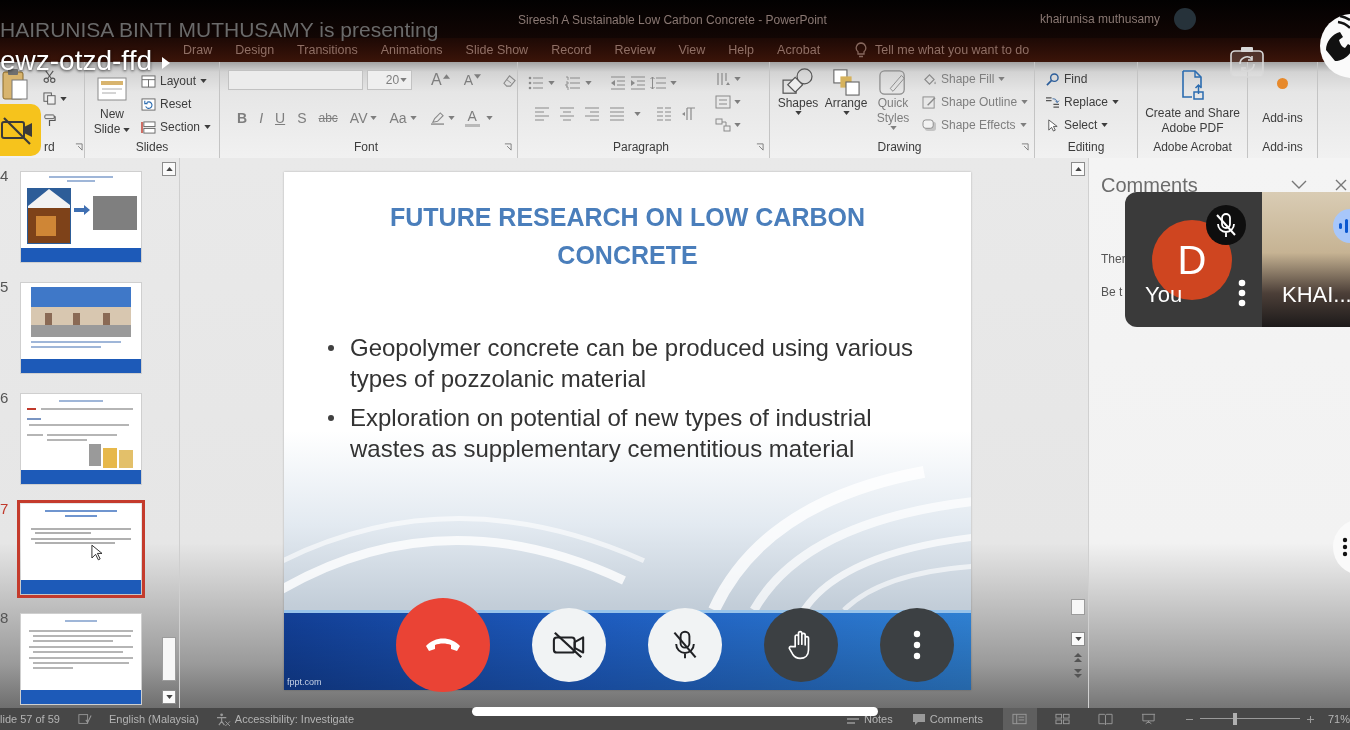 This screenshot has height=730, width=1350. Describe the element at coordinates (956, 719) in the screenshot. I see `comments-button: Comments` at that location.